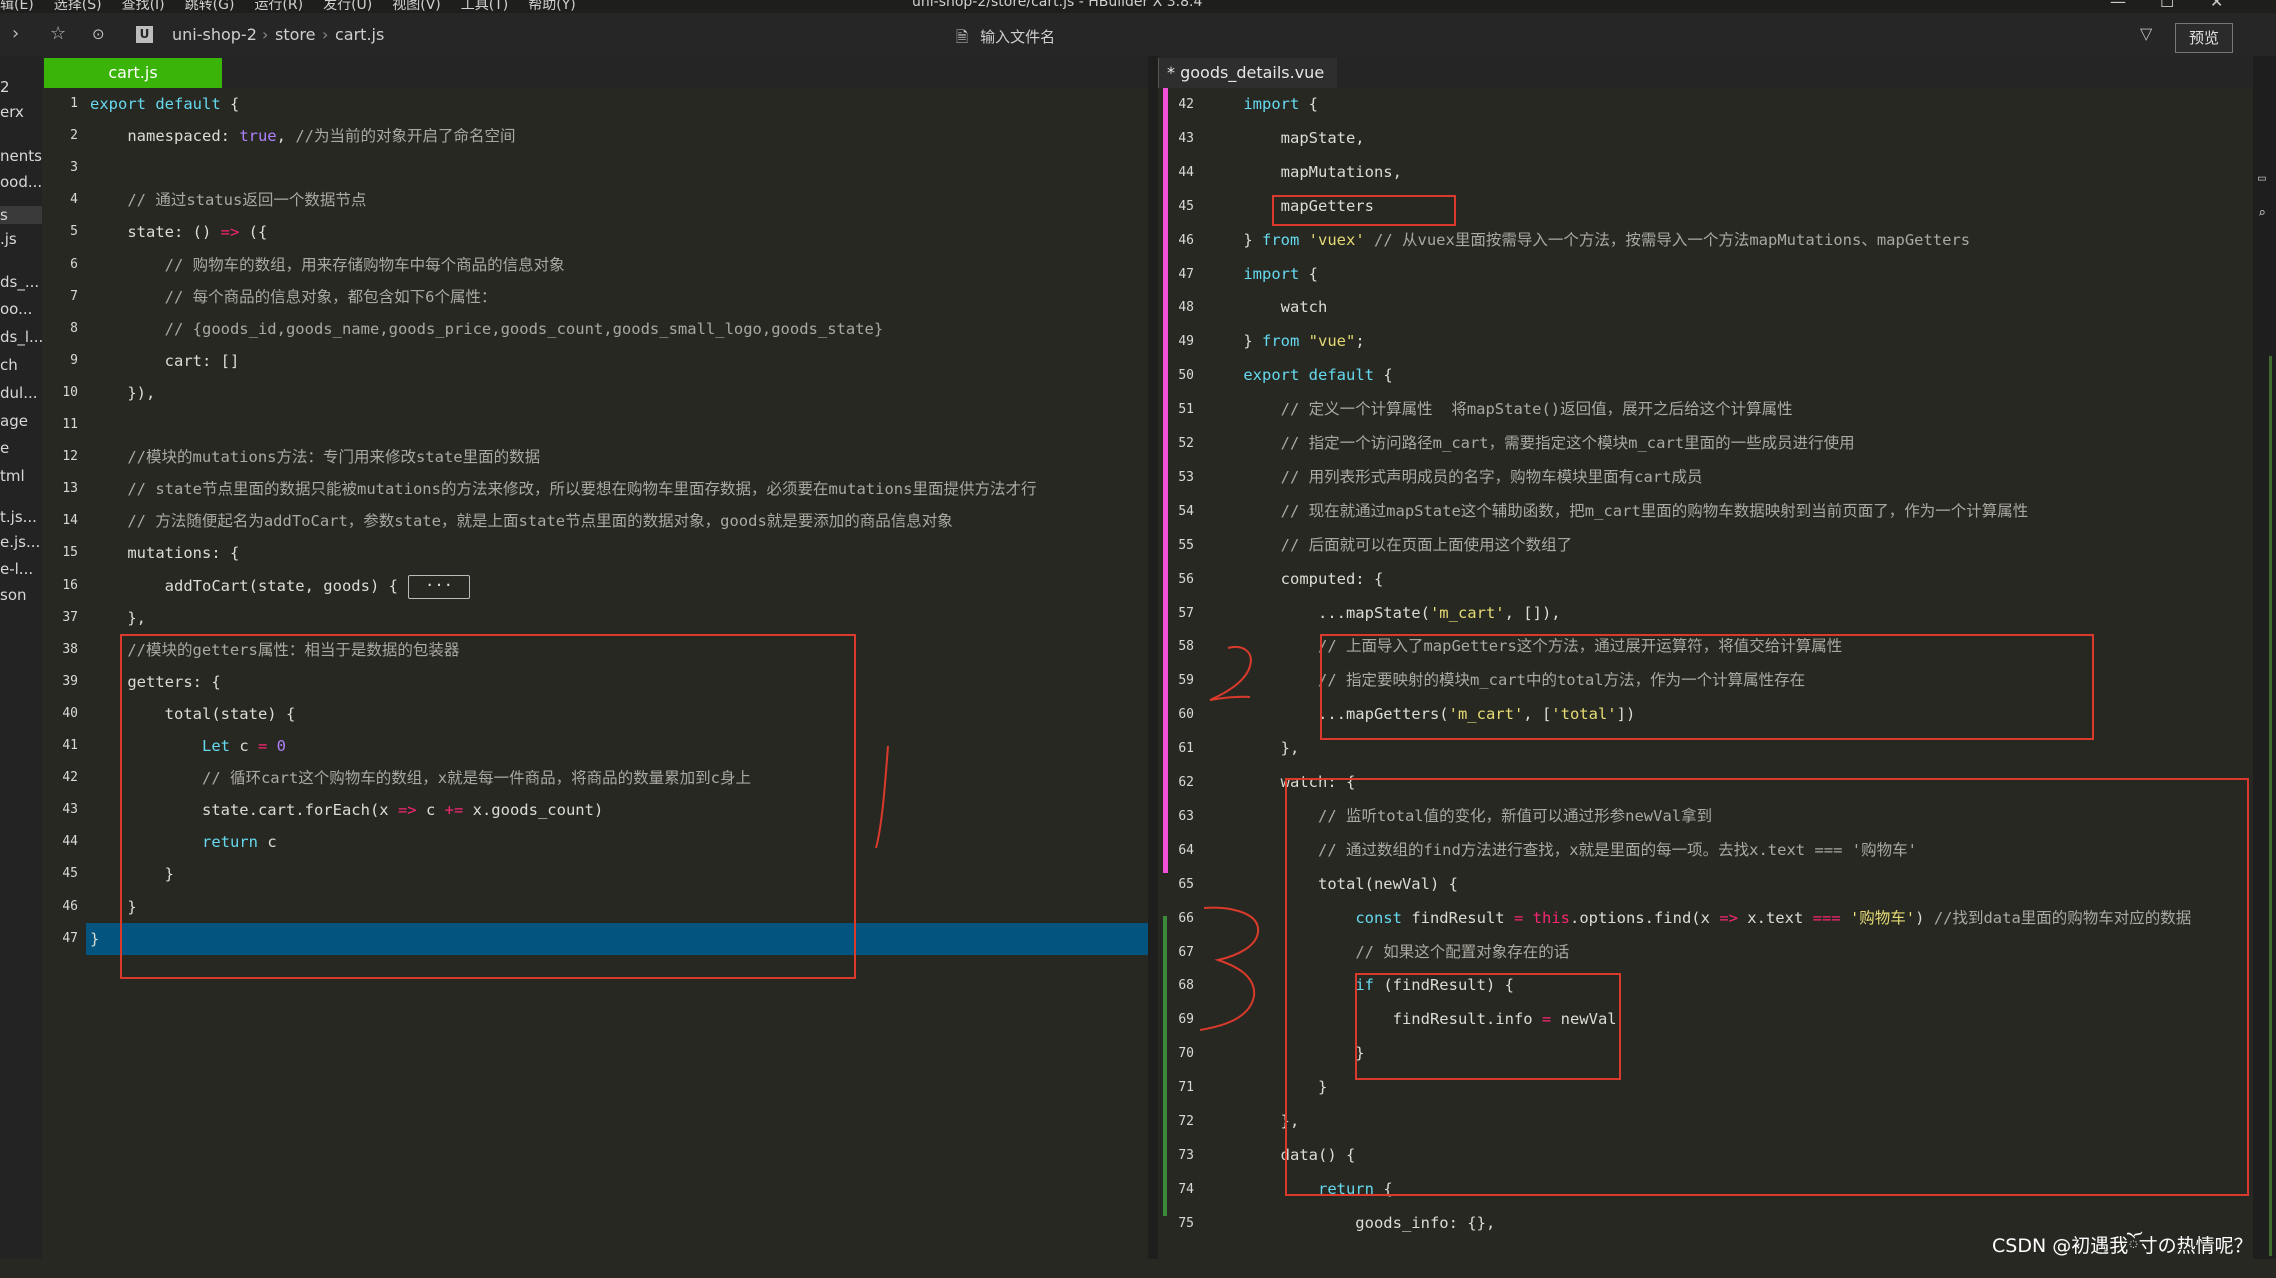 The height and width of the screenshot is (1278, 2276). Describe the element at coordinates (2146, 33) in the screenshot. I see `filter-icon: ▽` at that location.